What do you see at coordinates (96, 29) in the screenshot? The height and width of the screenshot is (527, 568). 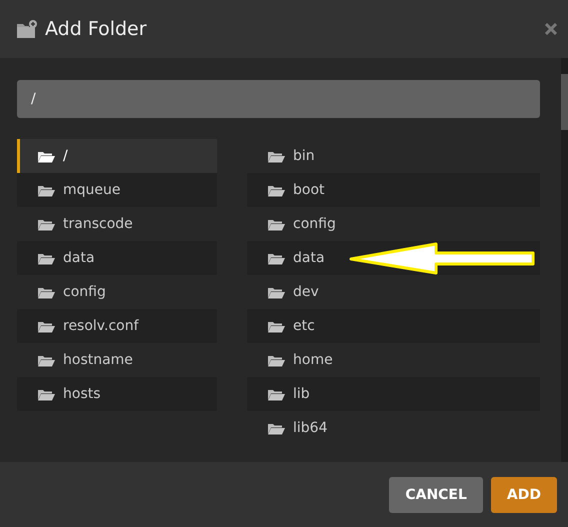 I see `dialog-title: Add Folder` at bounding box center [96, 29].